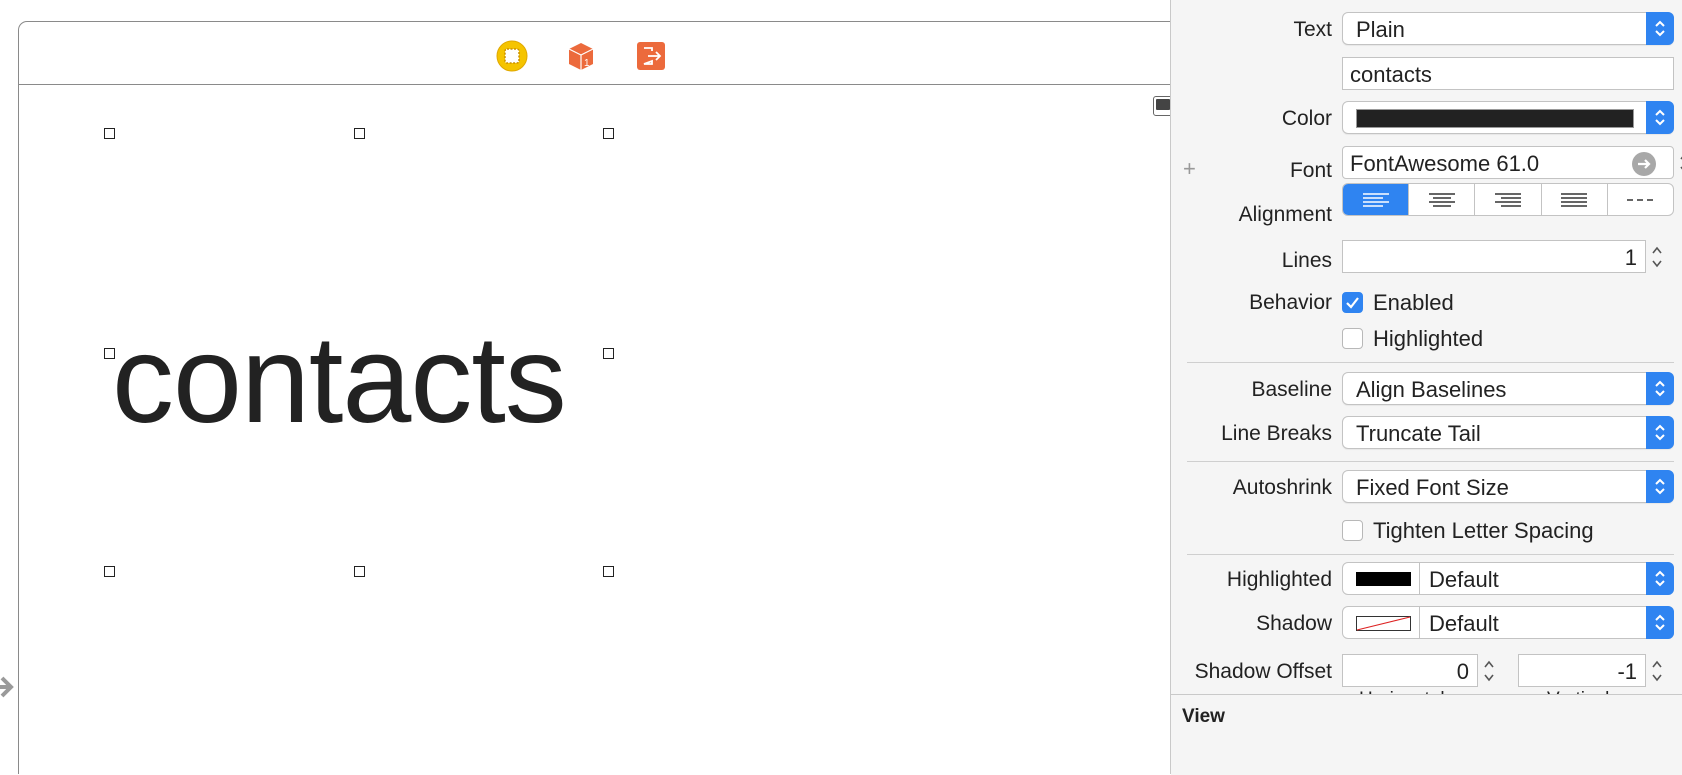 The width and height of the screenshot is (1682, 775). Describe the element at coordinates (1630, 257) in the screenshot. I see `lines-value: 1` at that location.